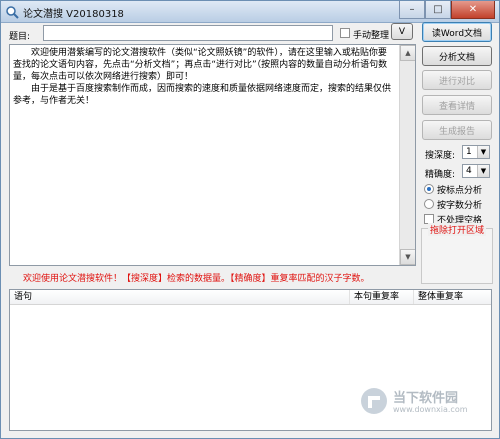  What do you see at coordinates (382, 297) in the screenshot?
I see `column-header-sentence-rate: 本句重复率` at bounding box center [382, 297].